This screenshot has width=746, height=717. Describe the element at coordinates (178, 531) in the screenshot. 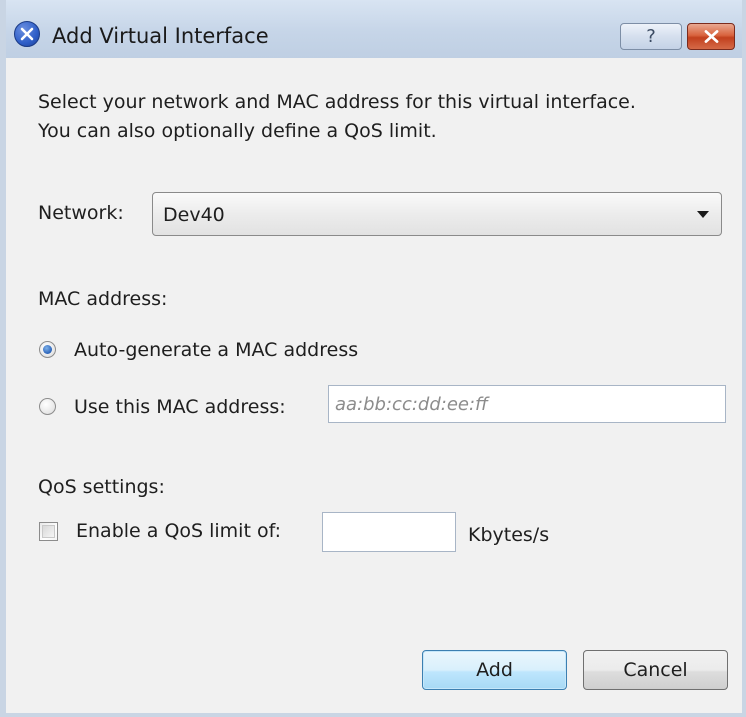

I see `qos-enable-label: Enable a QoS limit of:` at that location.